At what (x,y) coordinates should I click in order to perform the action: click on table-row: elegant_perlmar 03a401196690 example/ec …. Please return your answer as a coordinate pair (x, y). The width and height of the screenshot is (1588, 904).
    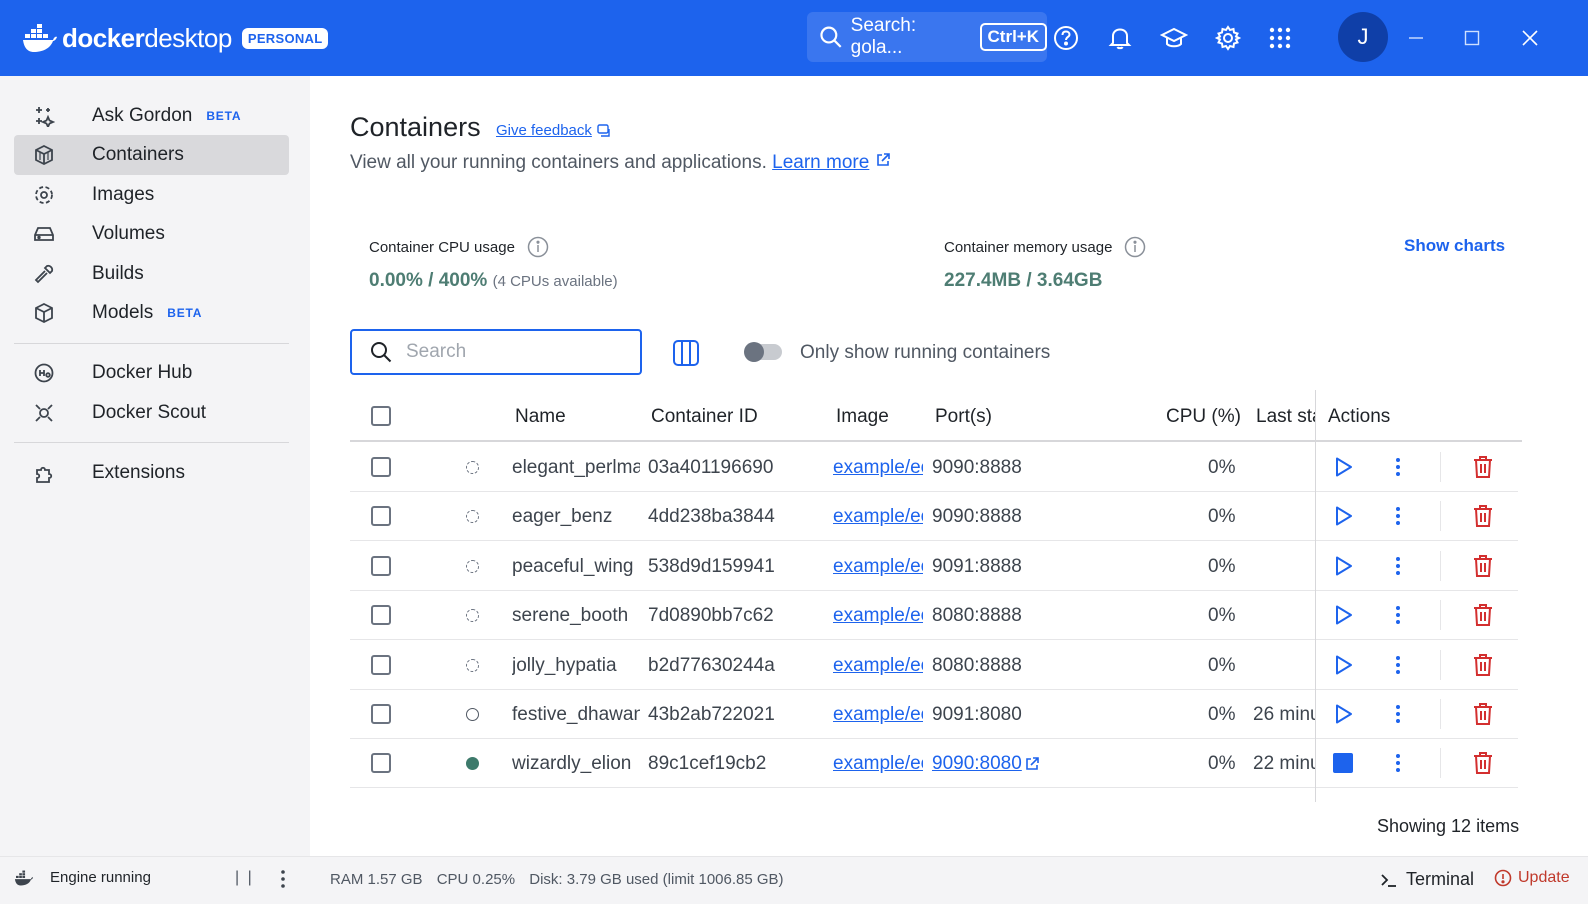
    Looking at the image, I should click on (934, 467).